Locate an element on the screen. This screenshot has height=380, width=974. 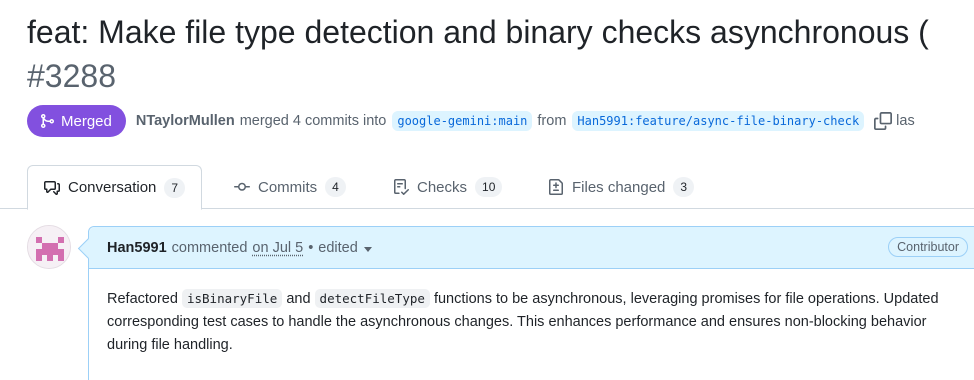
comment-edited-dropdown: edited is located at coordinates (345, 248).